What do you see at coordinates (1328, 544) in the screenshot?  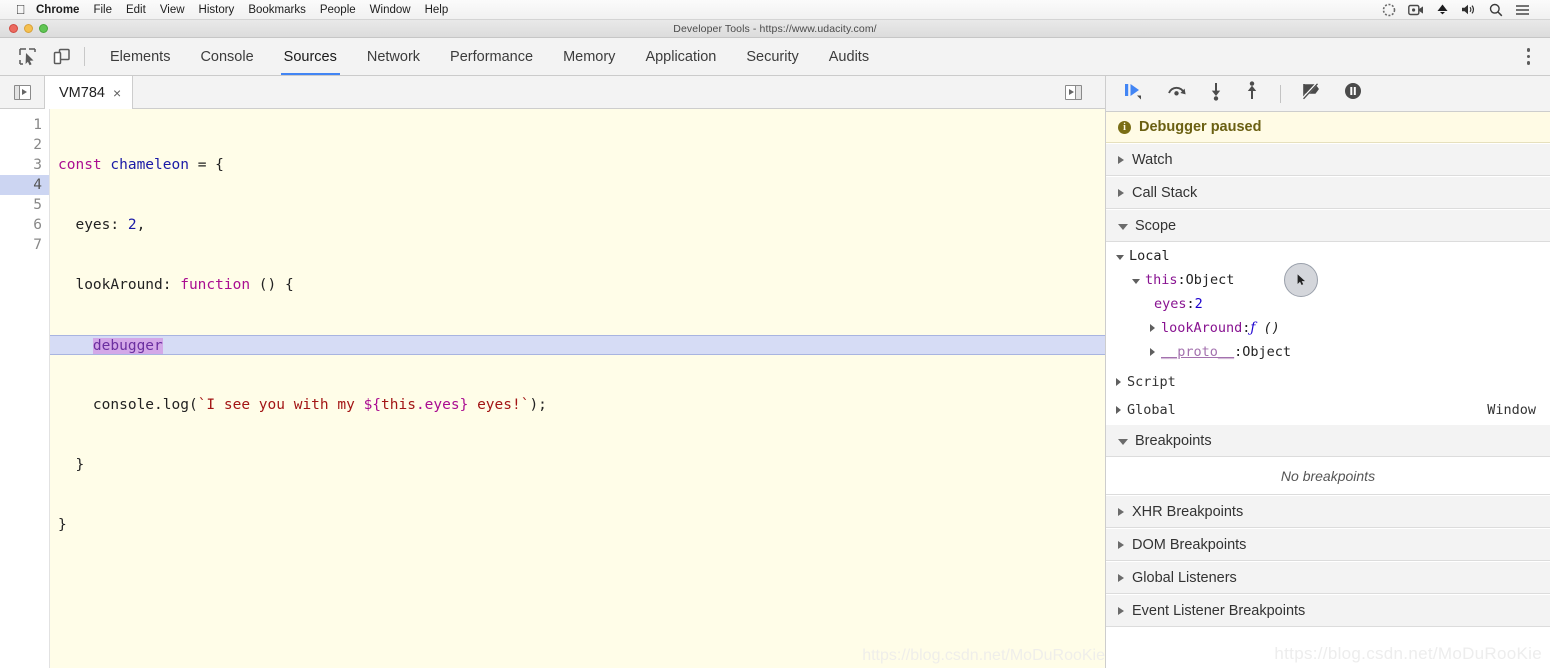 I see `section-dom-breakpoints: DOM Breakpoints` at bounding box center [1328, 544].